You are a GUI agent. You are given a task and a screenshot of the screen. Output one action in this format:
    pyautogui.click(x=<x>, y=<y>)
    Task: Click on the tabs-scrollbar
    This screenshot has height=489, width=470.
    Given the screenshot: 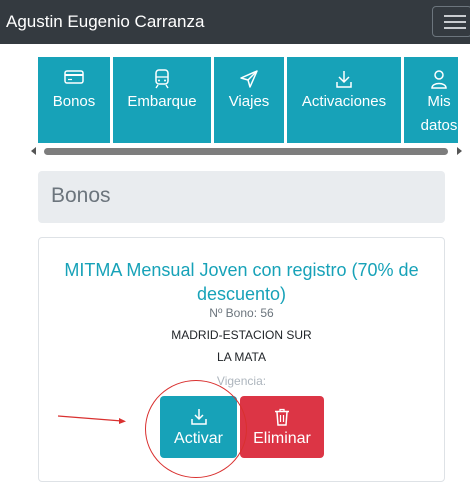 What is the action you would take?
    pyautogui.click(x=247, y=151)
    